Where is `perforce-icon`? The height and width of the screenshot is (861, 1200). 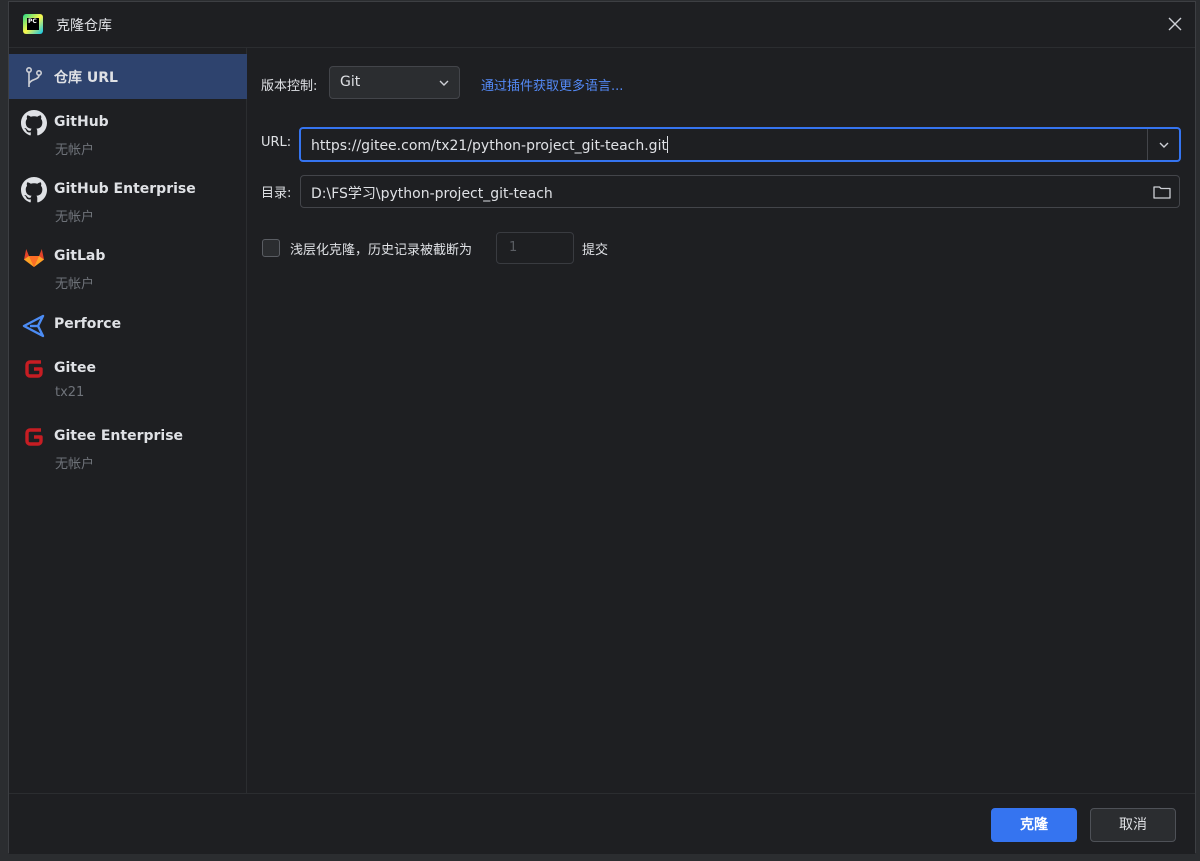 perforce-icon is located at coordinates (33, 326).